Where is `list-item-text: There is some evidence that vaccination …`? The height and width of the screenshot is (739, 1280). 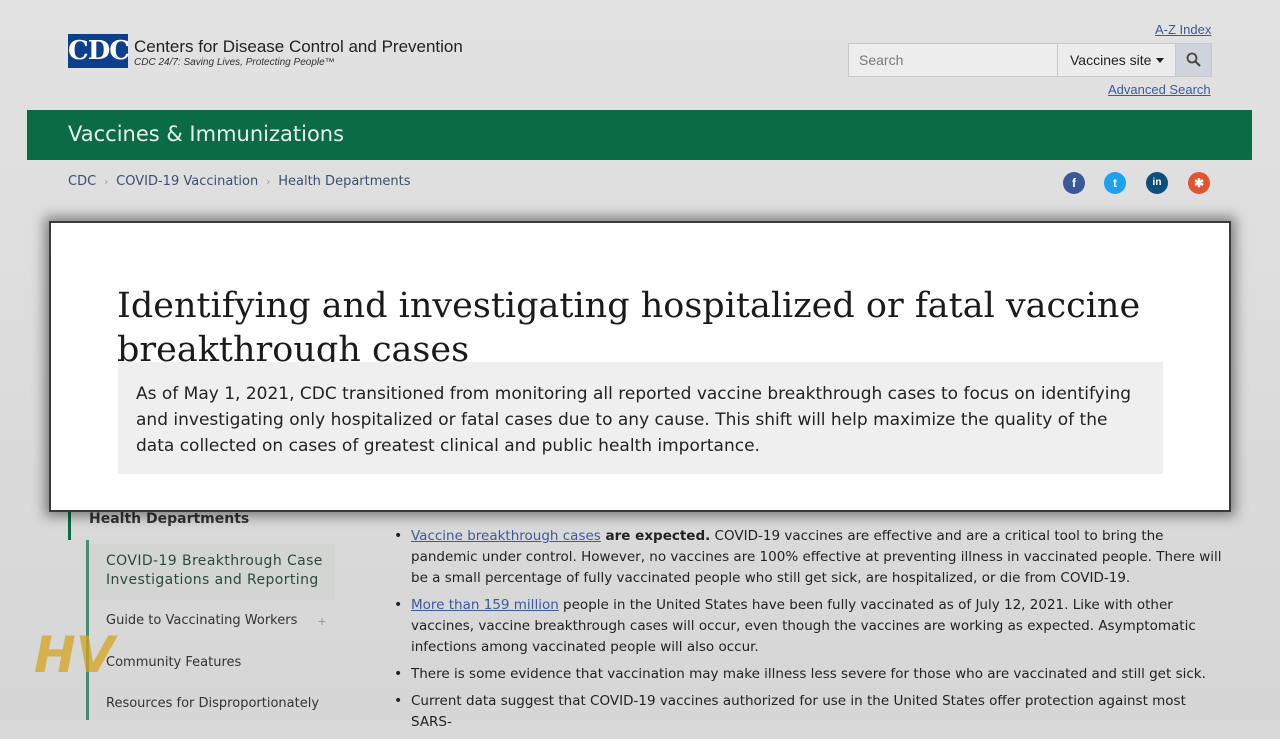 list-item-text: There is some evidence that vaccination … is located at coordinates (808, 674).